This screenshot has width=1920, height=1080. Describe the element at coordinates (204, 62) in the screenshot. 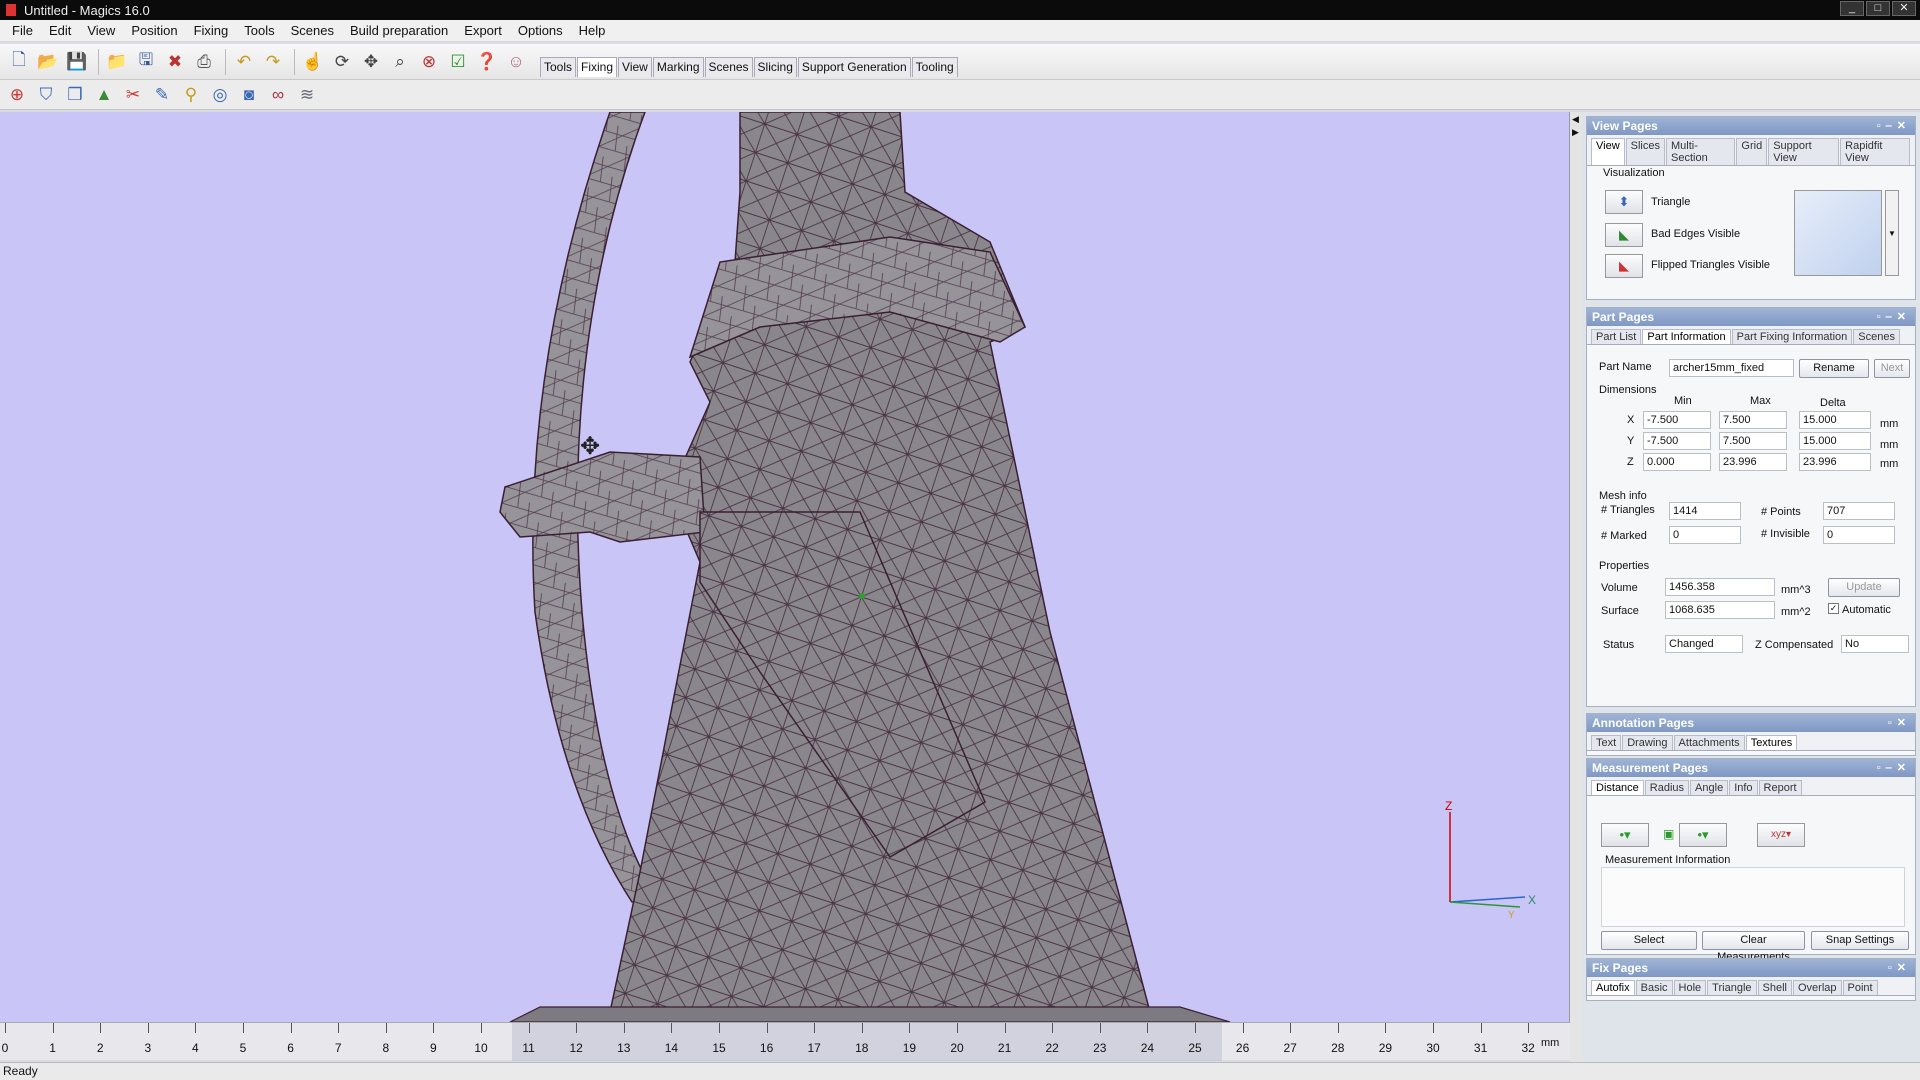

I see `print-icon: ⎙` at that location.